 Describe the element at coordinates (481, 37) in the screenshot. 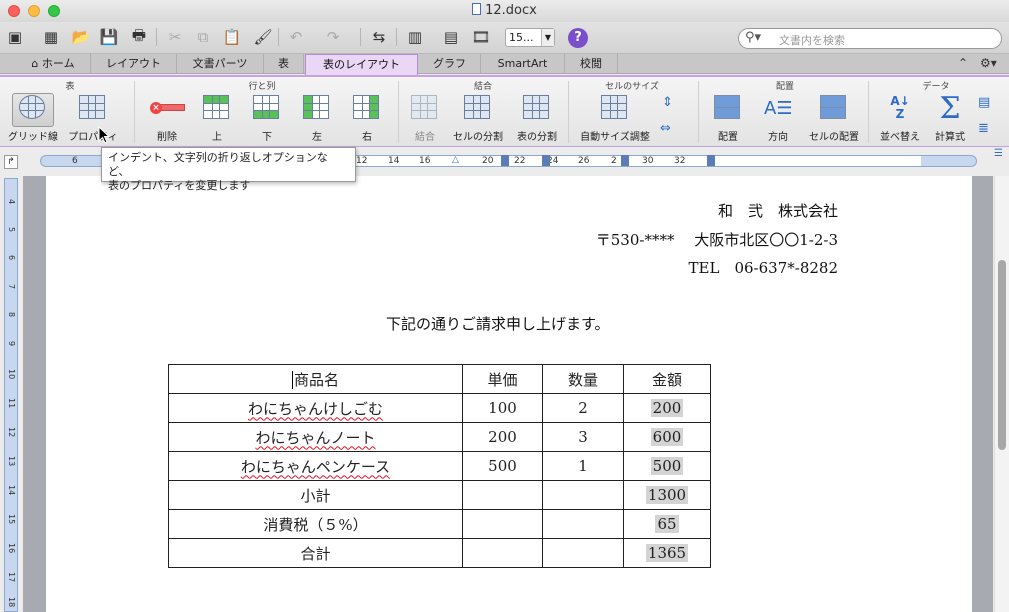

I see `media-browser-icon: 🎞` at that location.